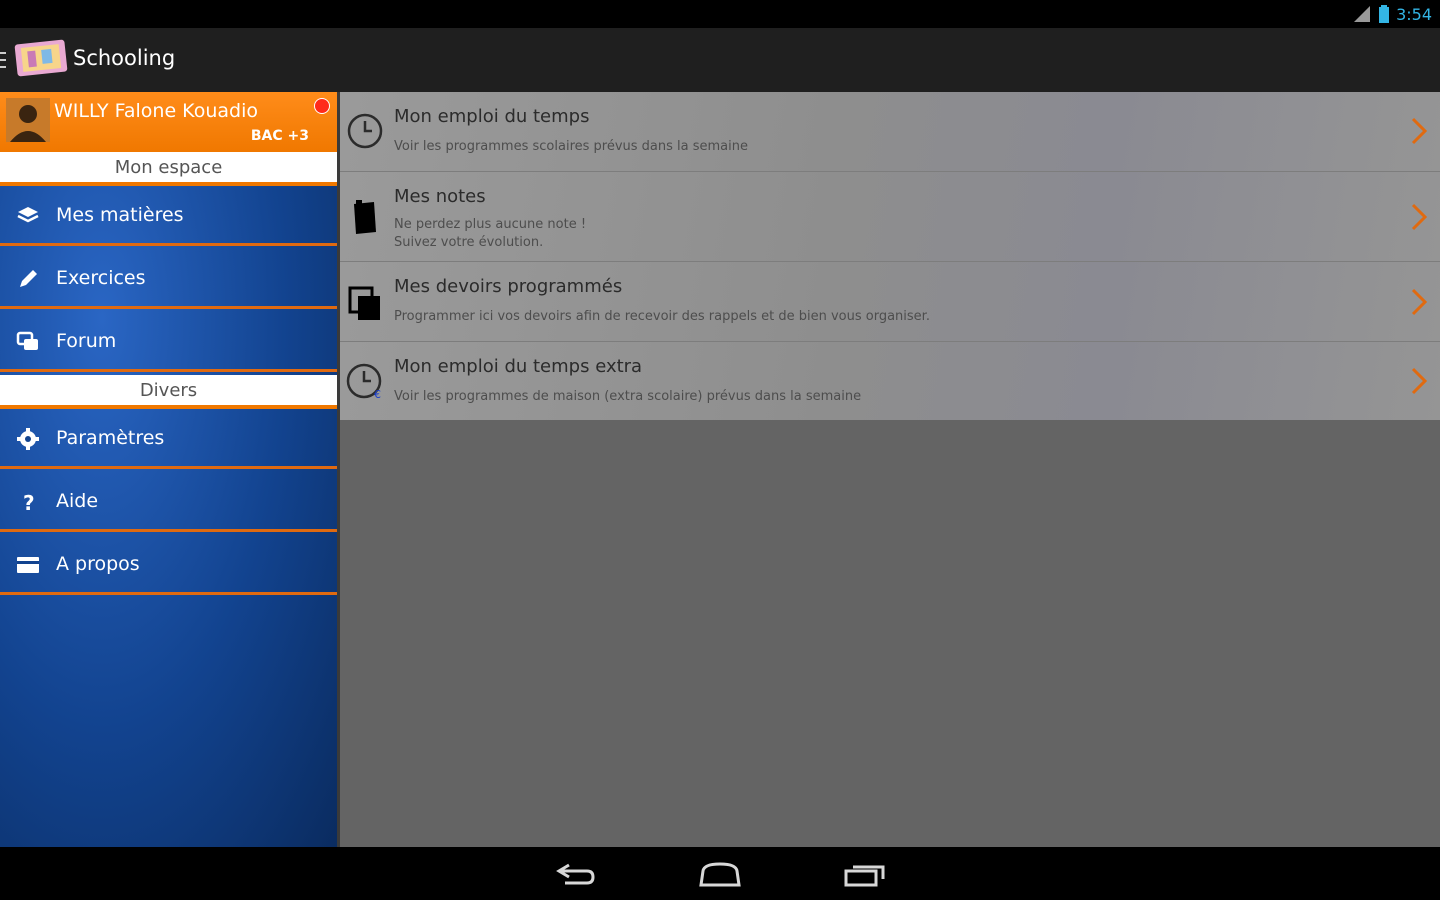  I want to click on app-title: Schooling, so click(124, 58).